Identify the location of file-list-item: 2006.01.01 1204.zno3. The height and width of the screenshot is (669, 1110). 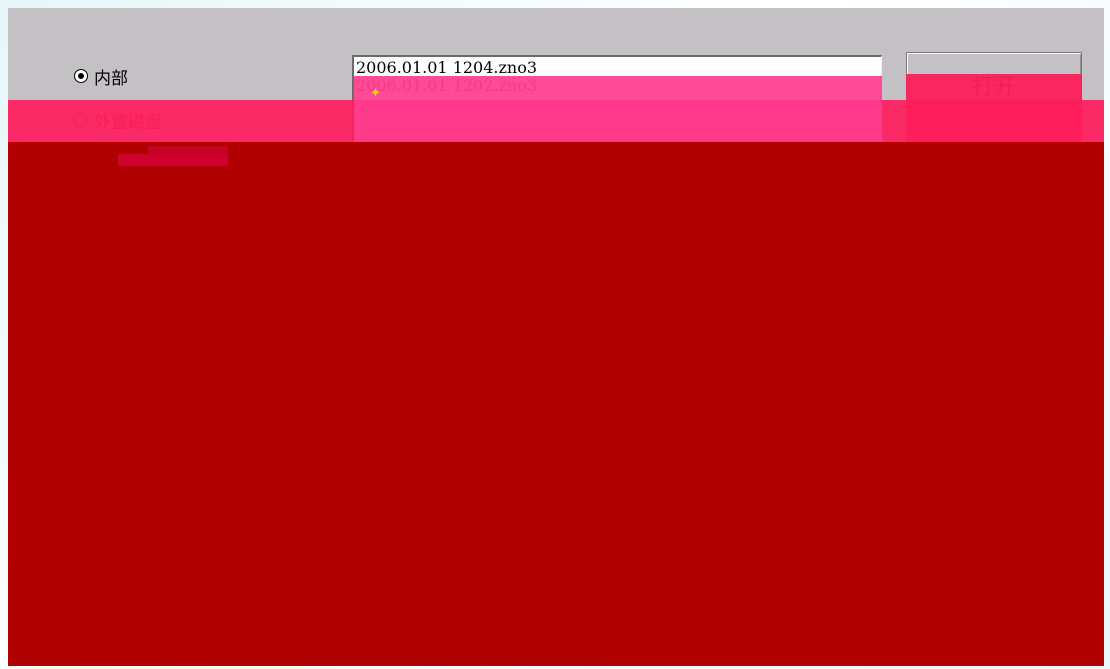
(618, 68).